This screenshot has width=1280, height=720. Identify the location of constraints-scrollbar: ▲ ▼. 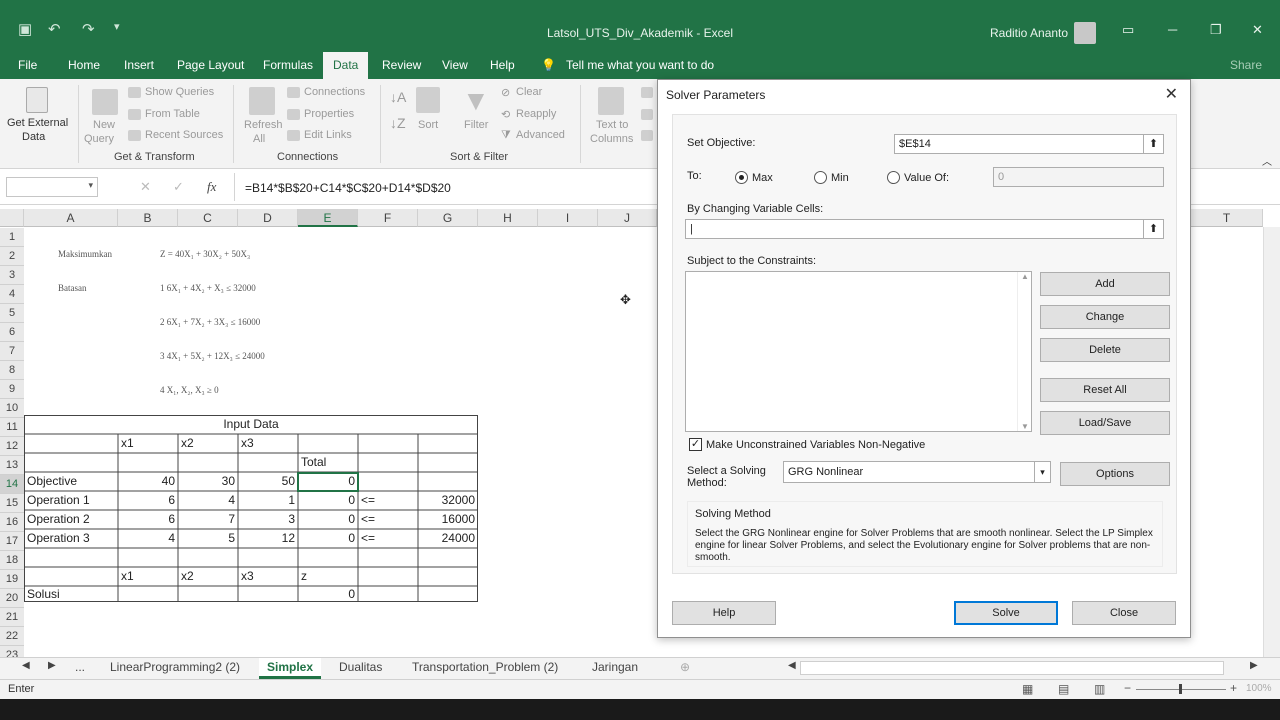
(1024, 351).